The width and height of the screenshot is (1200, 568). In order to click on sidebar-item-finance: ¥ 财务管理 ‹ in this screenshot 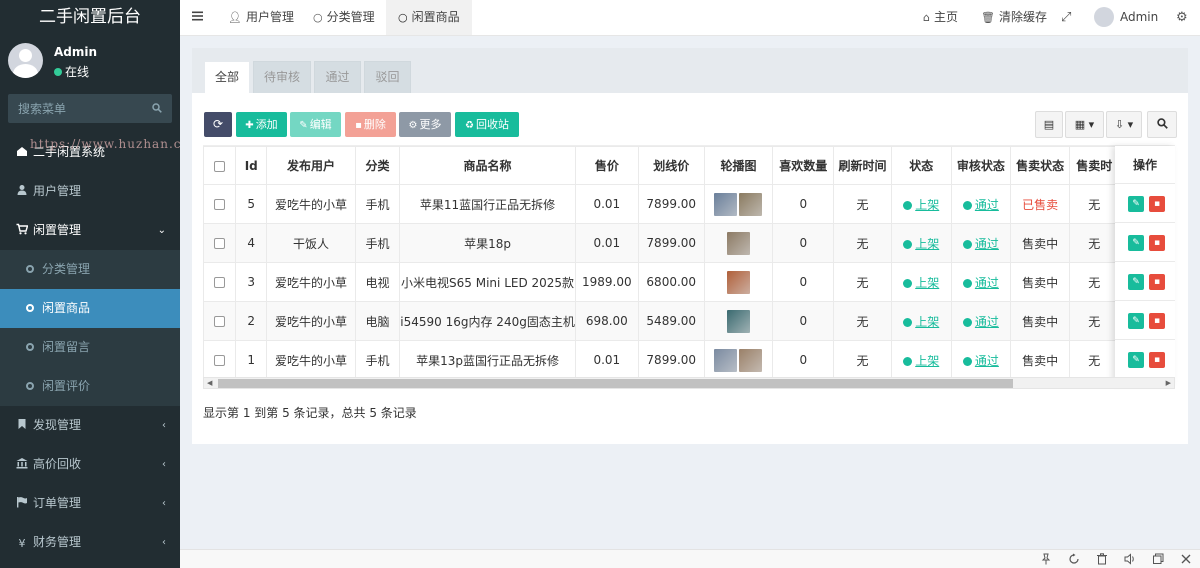, I will do `click(90, 542)`.